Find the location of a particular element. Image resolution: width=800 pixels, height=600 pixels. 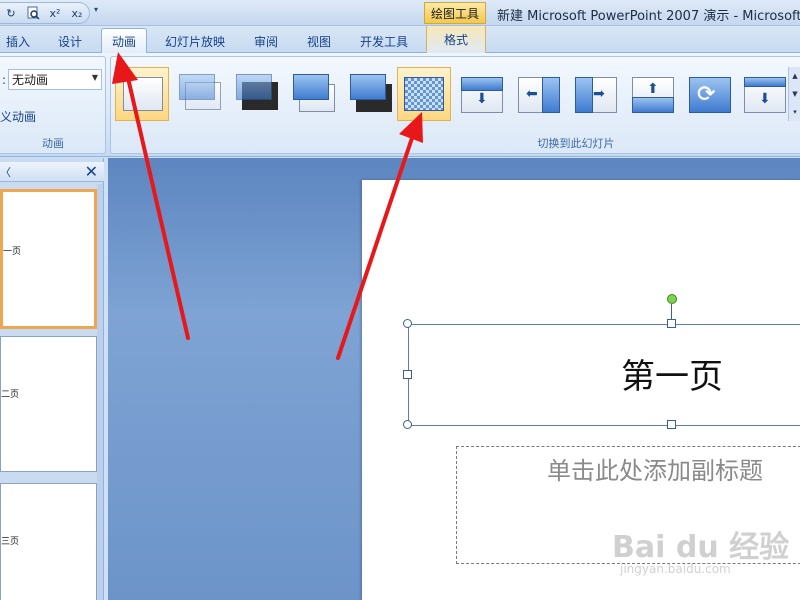

transition-group: ⬇ ⬅ ➡ ⬆ ⟳ ⬇ ▲ ▼ ▾ 切换到此幻灯片 is located at coordinates (455, 105).